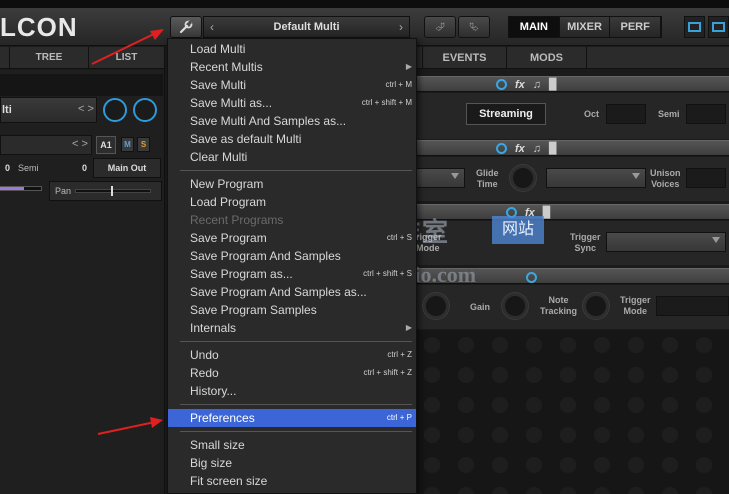 The width and height of the screenshot is (729, 494). What do you see at coordinates (292, 355) in the screenshot?
I see `menu-item-undo: Undo ctrl + Z` at bounding box center [292, 355].